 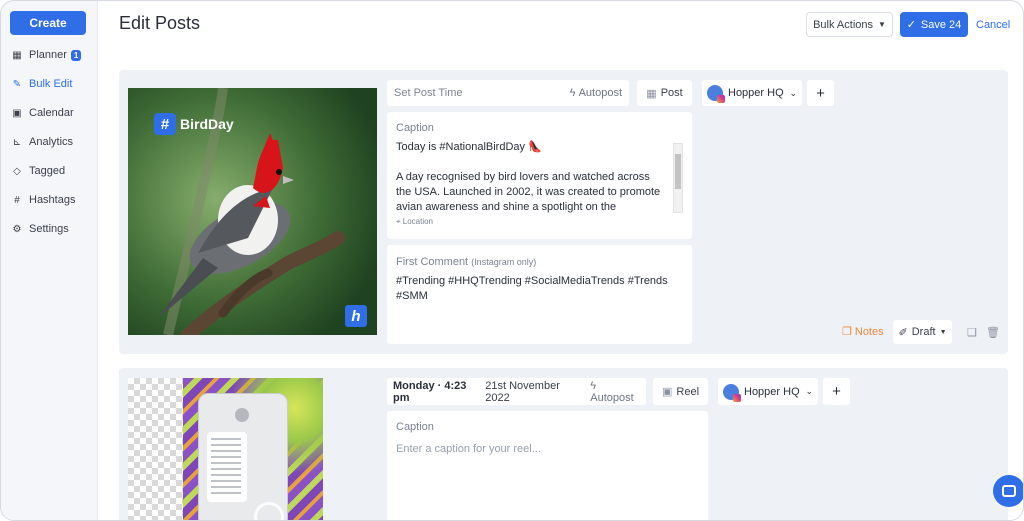 I want to click on avatar, so click(x=242, y=415).